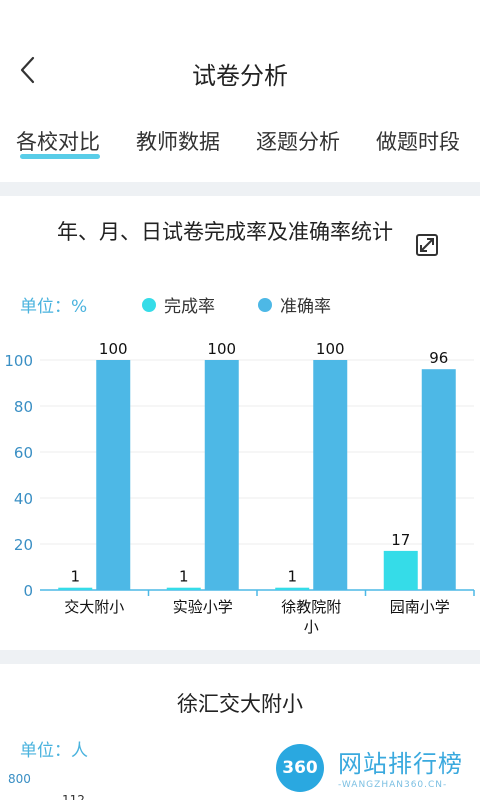  What do you see at coordinates (420, 607) in the screenshot?
I see `x-tick-label: 园南小学` at bounding box center [420, 607].